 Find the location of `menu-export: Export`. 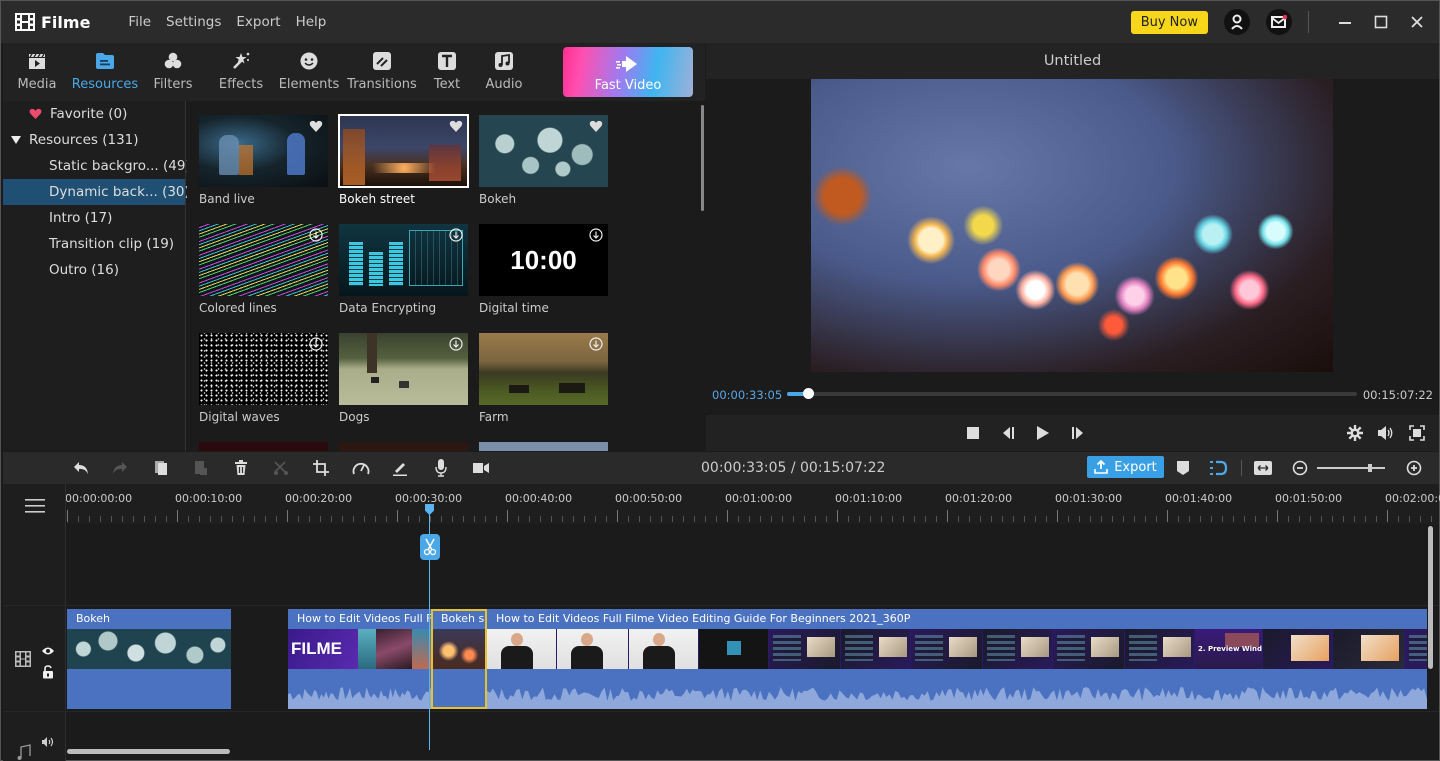

menu-export: Export is located at coordinates (258, 22).